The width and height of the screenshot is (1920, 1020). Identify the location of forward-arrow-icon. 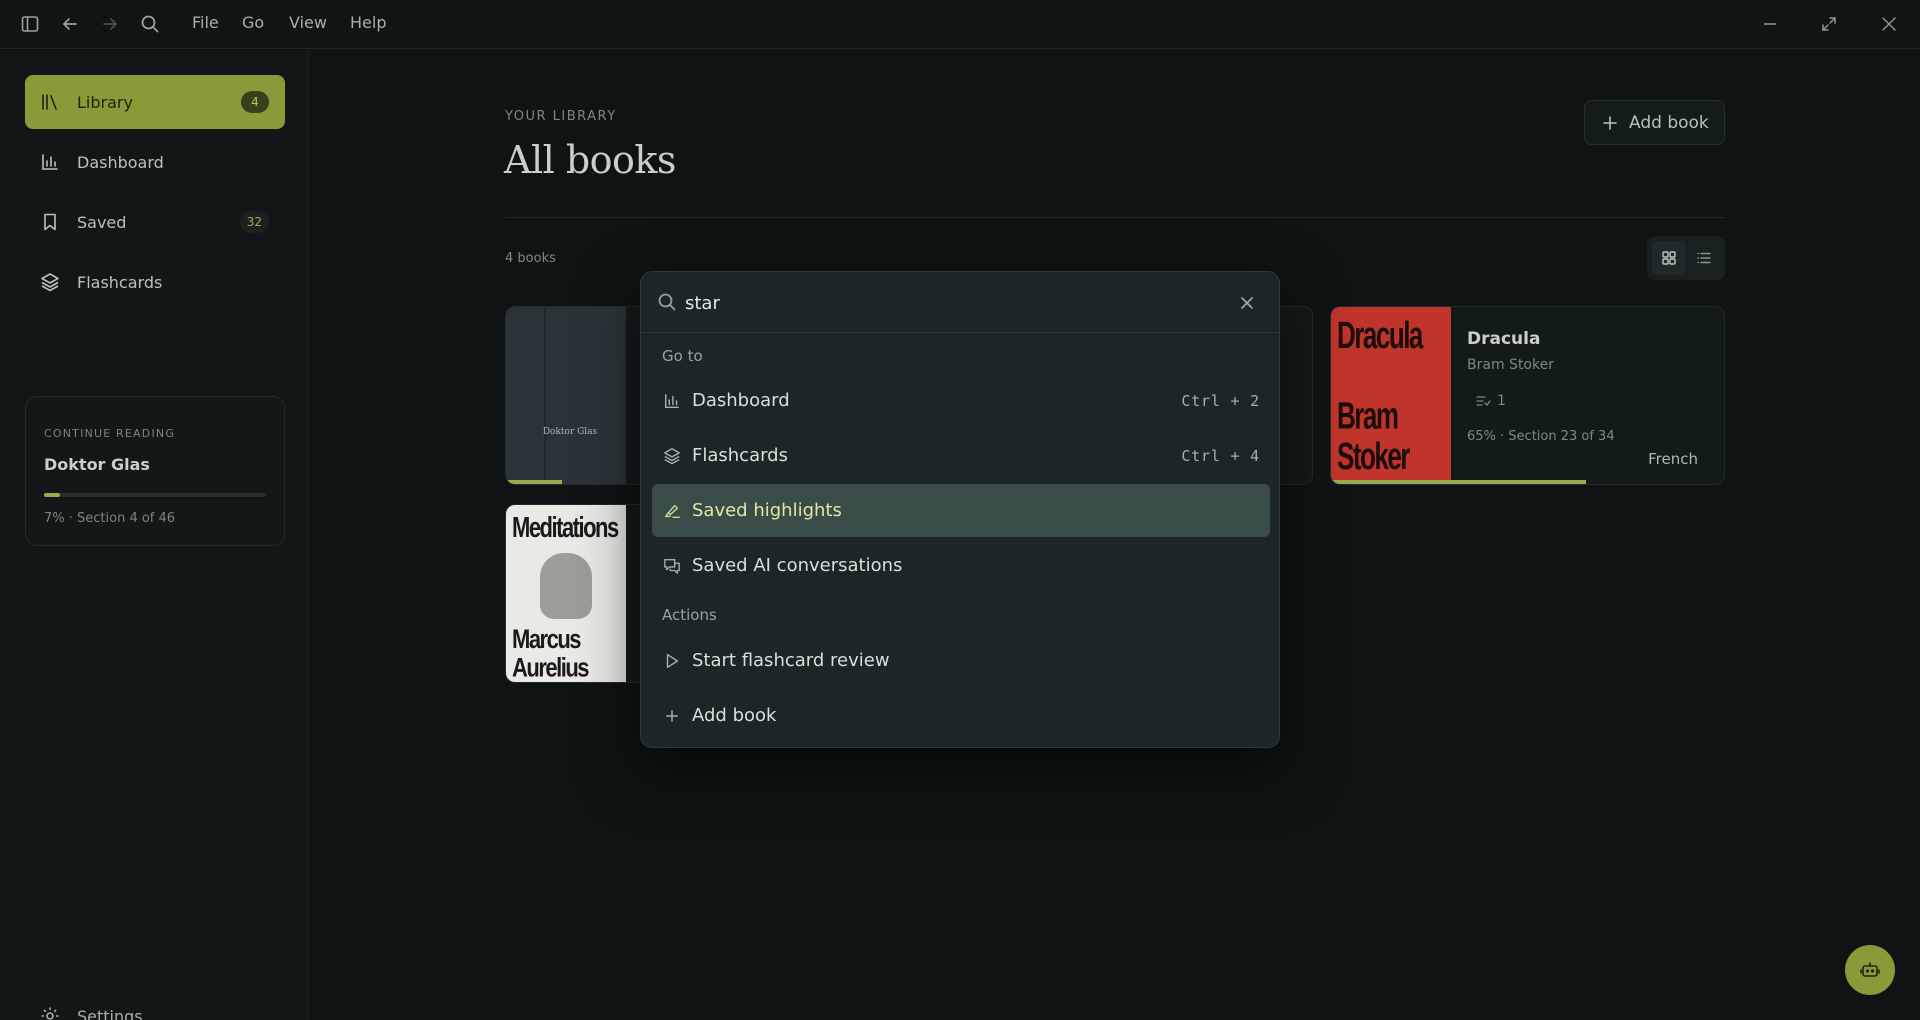
(110, 24).